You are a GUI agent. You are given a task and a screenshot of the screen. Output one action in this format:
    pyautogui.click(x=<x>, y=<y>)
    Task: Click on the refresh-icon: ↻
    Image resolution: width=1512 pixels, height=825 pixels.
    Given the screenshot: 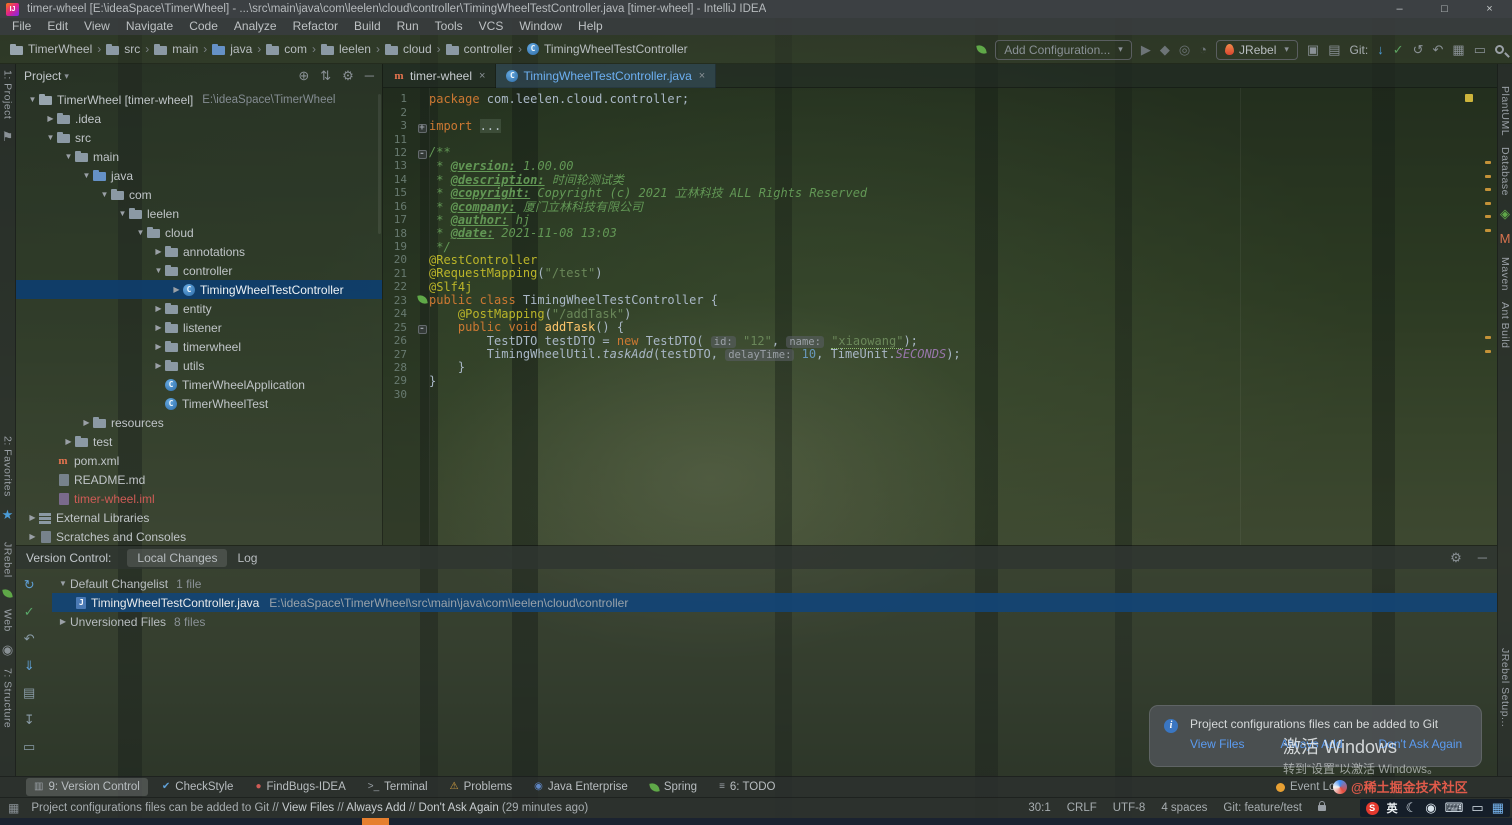 What is the action you would take?
    pyautogui.click(x=29, y=585)
    